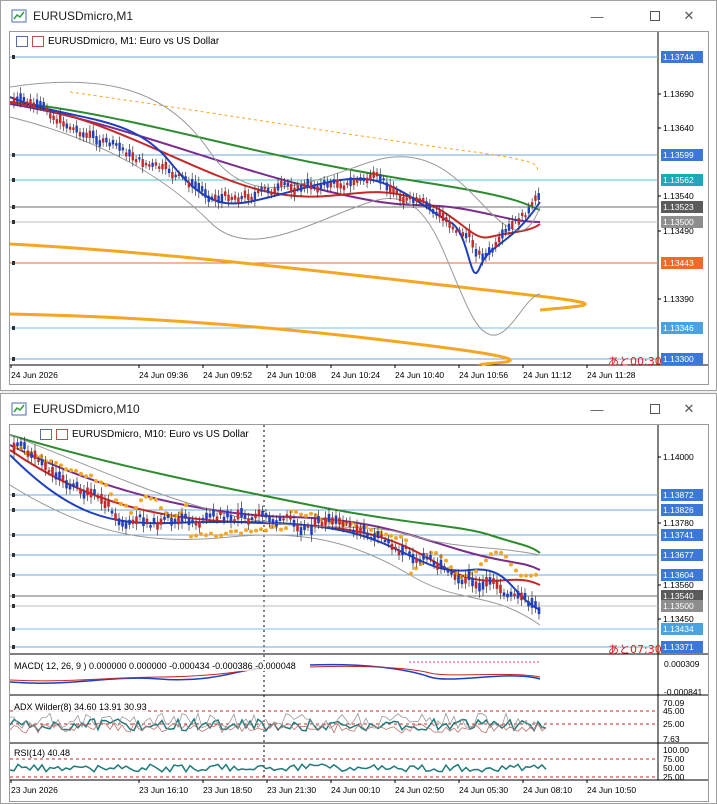 Image resolution: width=717 pixels, height=804 pixels. What do you see at coordinates (678, 196) in the screenshot?
I see `price-tick-label: 1.13540` at bounding box center [678, 196].